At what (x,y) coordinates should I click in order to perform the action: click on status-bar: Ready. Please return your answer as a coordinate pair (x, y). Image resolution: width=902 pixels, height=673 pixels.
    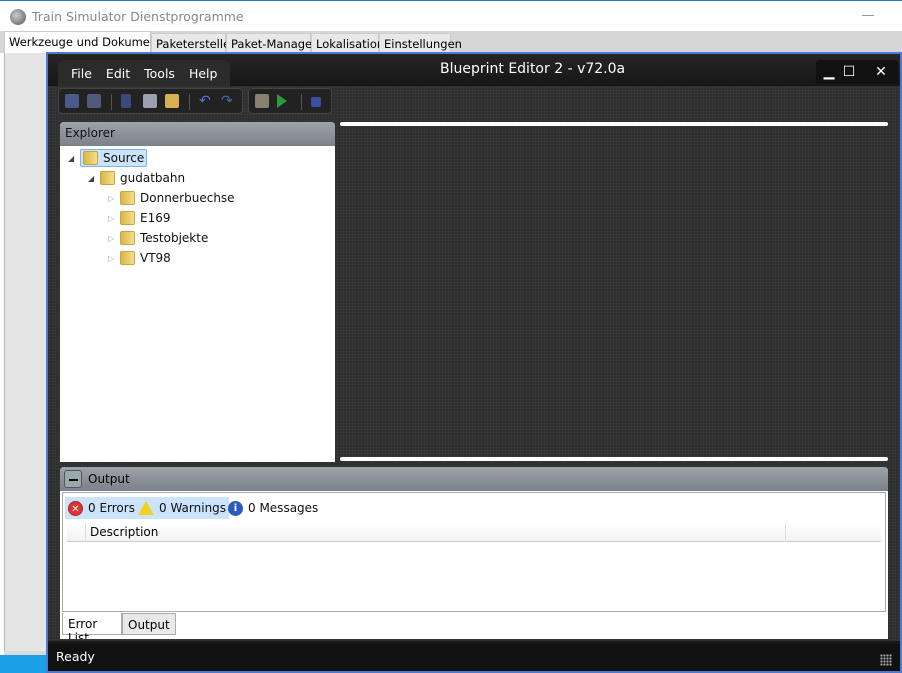
    Looking at the image, I should click on (474, 657).